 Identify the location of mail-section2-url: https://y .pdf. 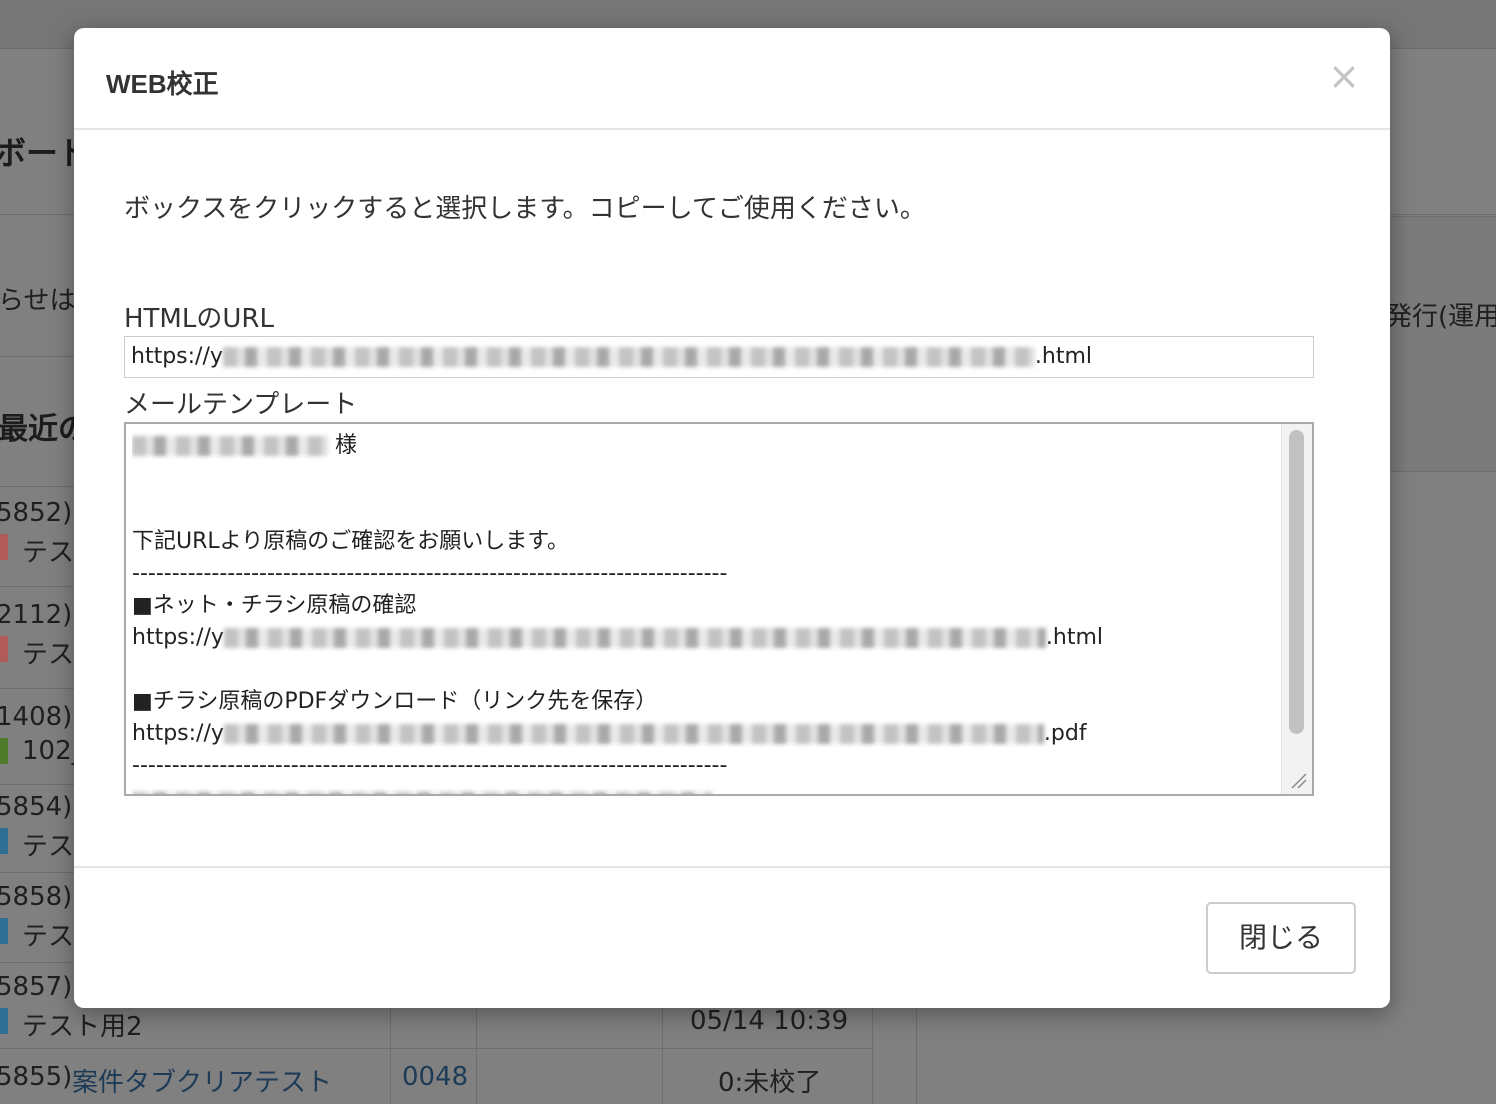
(707, 734).